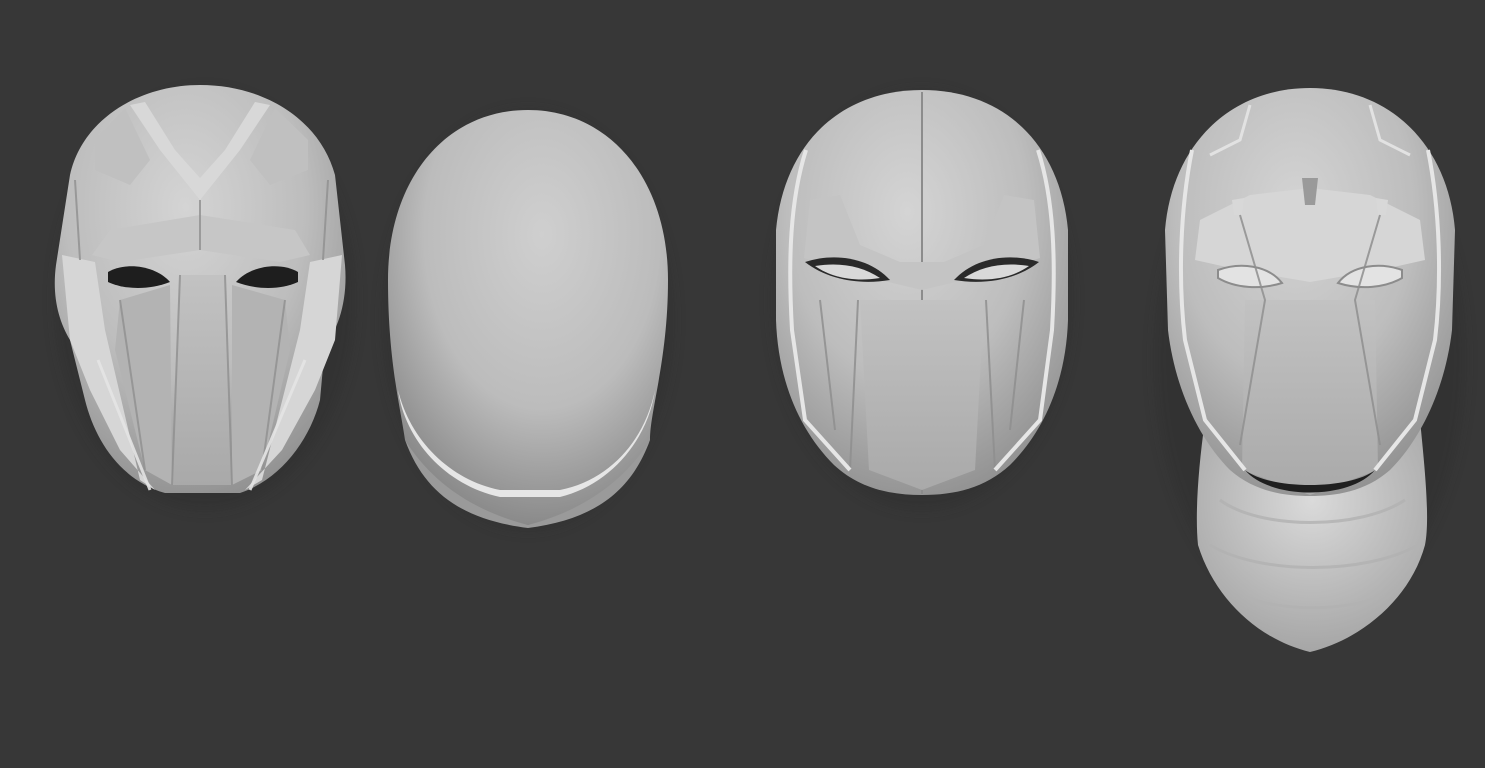 The width and height of the screenshot is (1485, 768). Describe the element at coordinates (204, 297) in the screenshot. I see `armored-visor-helmet` at that location.